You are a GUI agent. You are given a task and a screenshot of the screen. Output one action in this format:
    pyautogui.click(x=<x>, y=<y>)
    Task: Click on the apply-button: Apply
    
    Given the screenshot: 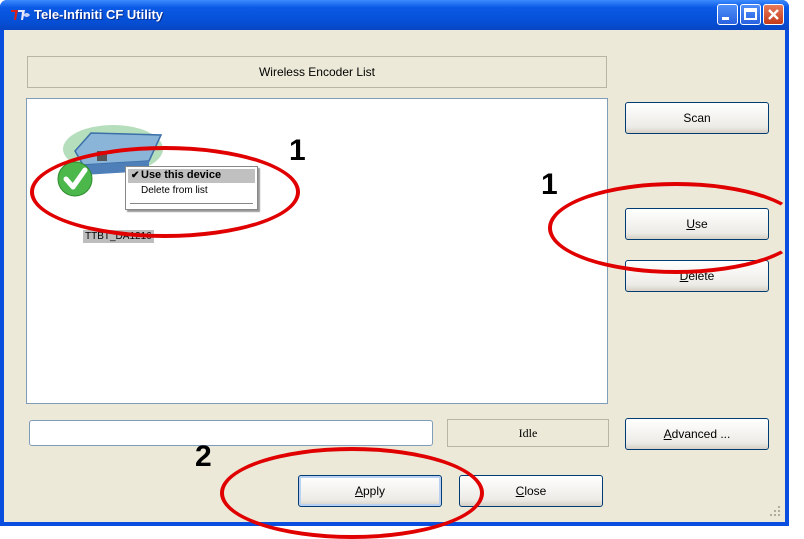 What is the action you would take?
    pyautogui.click(x=370, y=491)
    